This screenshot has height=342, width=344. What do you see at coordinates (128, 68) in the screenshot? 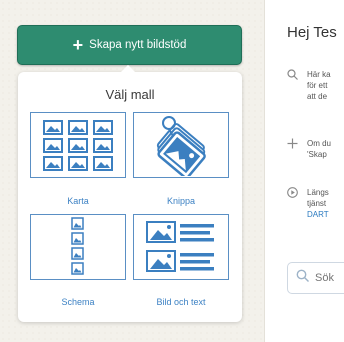
I see `panel-caret` at bounding box center [128, 68].